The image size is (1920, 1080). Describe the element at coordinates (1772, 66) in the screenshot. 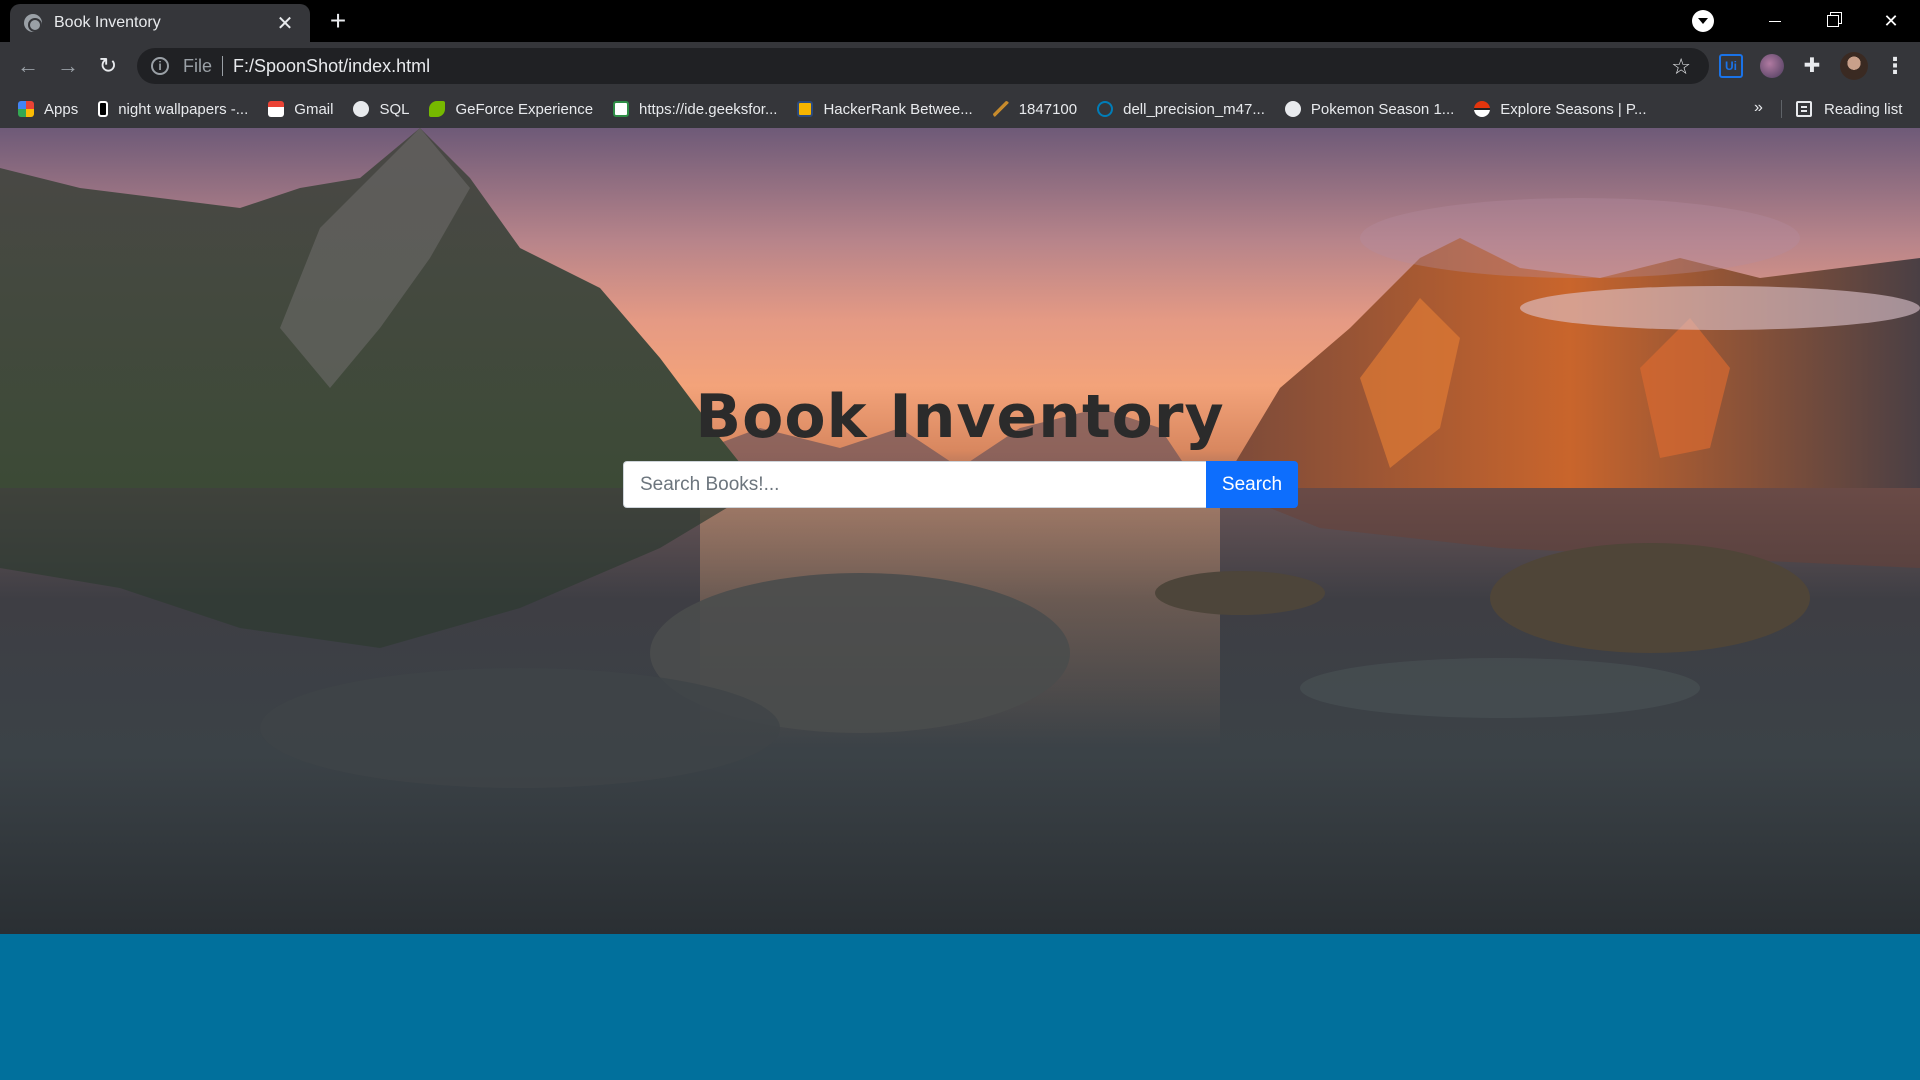

I see `extension-icon` at that location.